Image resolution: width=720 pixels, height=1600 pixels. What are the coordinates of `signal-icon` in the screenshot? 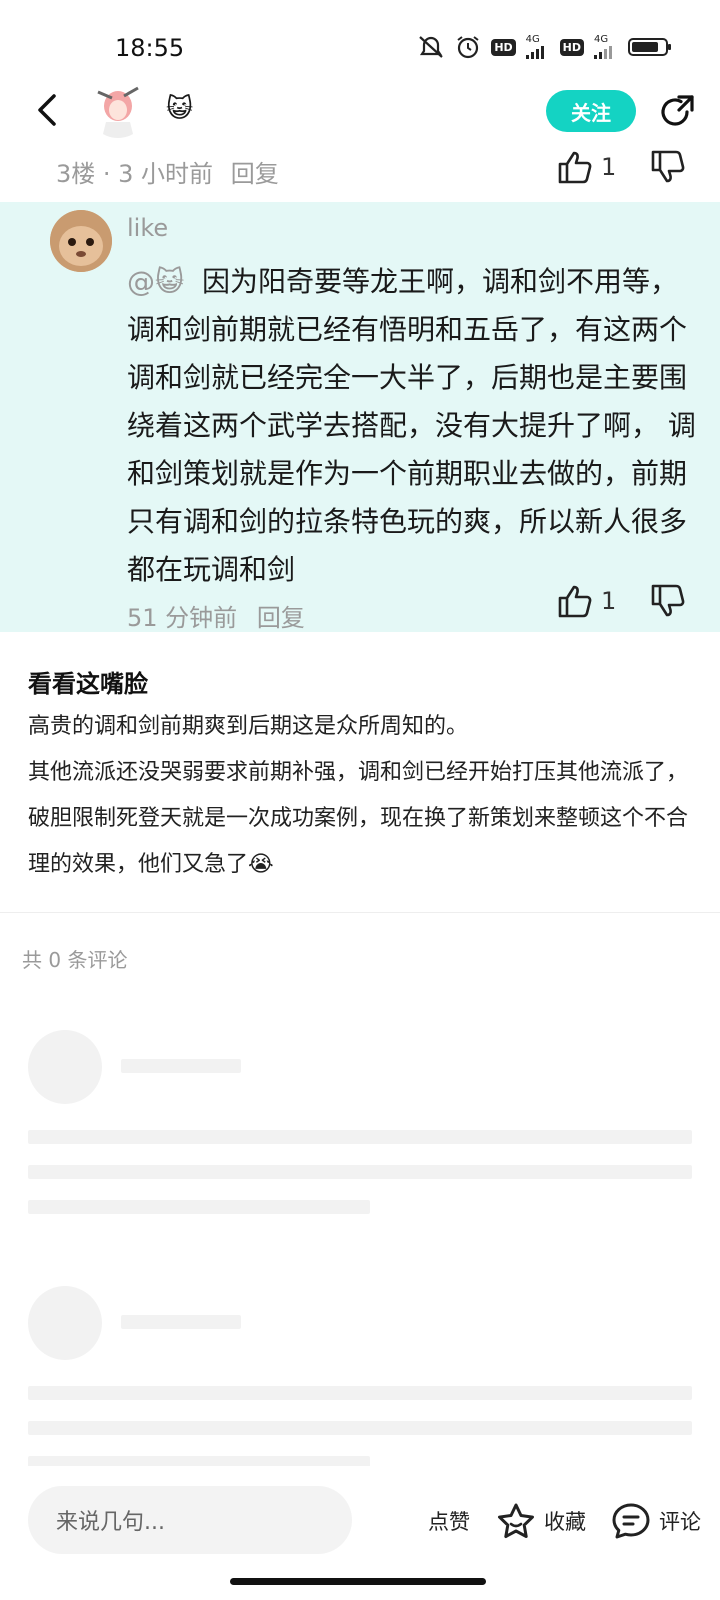 It's located at (534, 52).